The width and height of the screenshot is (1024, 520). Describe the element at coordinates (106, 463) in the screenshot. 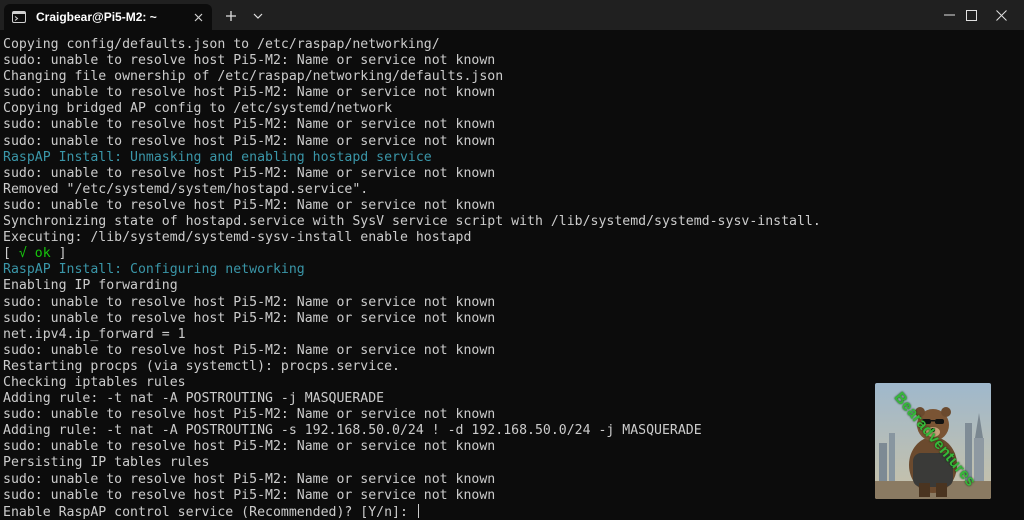

I see `terminal-line: Persisting IP tables rules` at that location.